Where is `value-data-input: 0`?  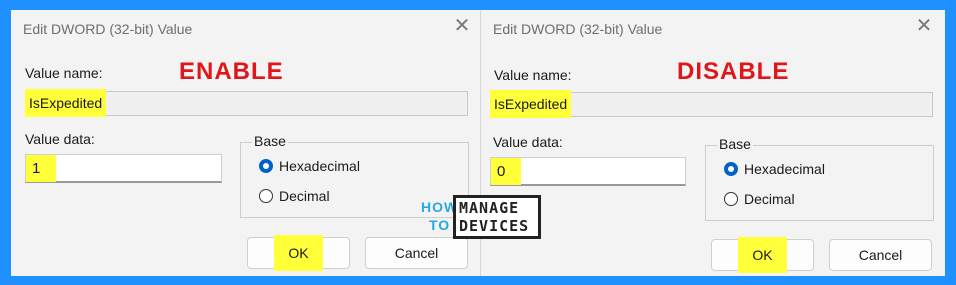
value-data-input: 0 is located at coordinates (588, 171).